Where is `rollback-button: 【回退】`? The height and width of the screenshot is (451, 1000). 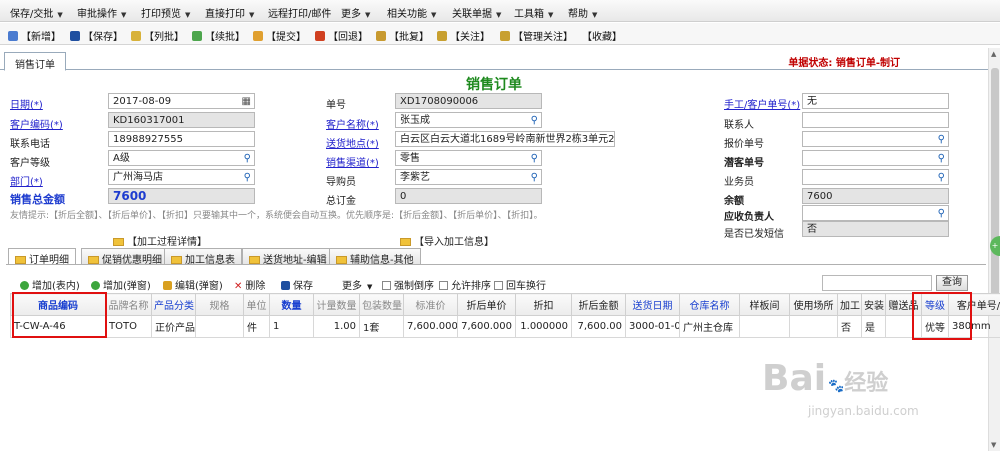
rollback-button: 【回退】 is located at coordinates (341, 35).